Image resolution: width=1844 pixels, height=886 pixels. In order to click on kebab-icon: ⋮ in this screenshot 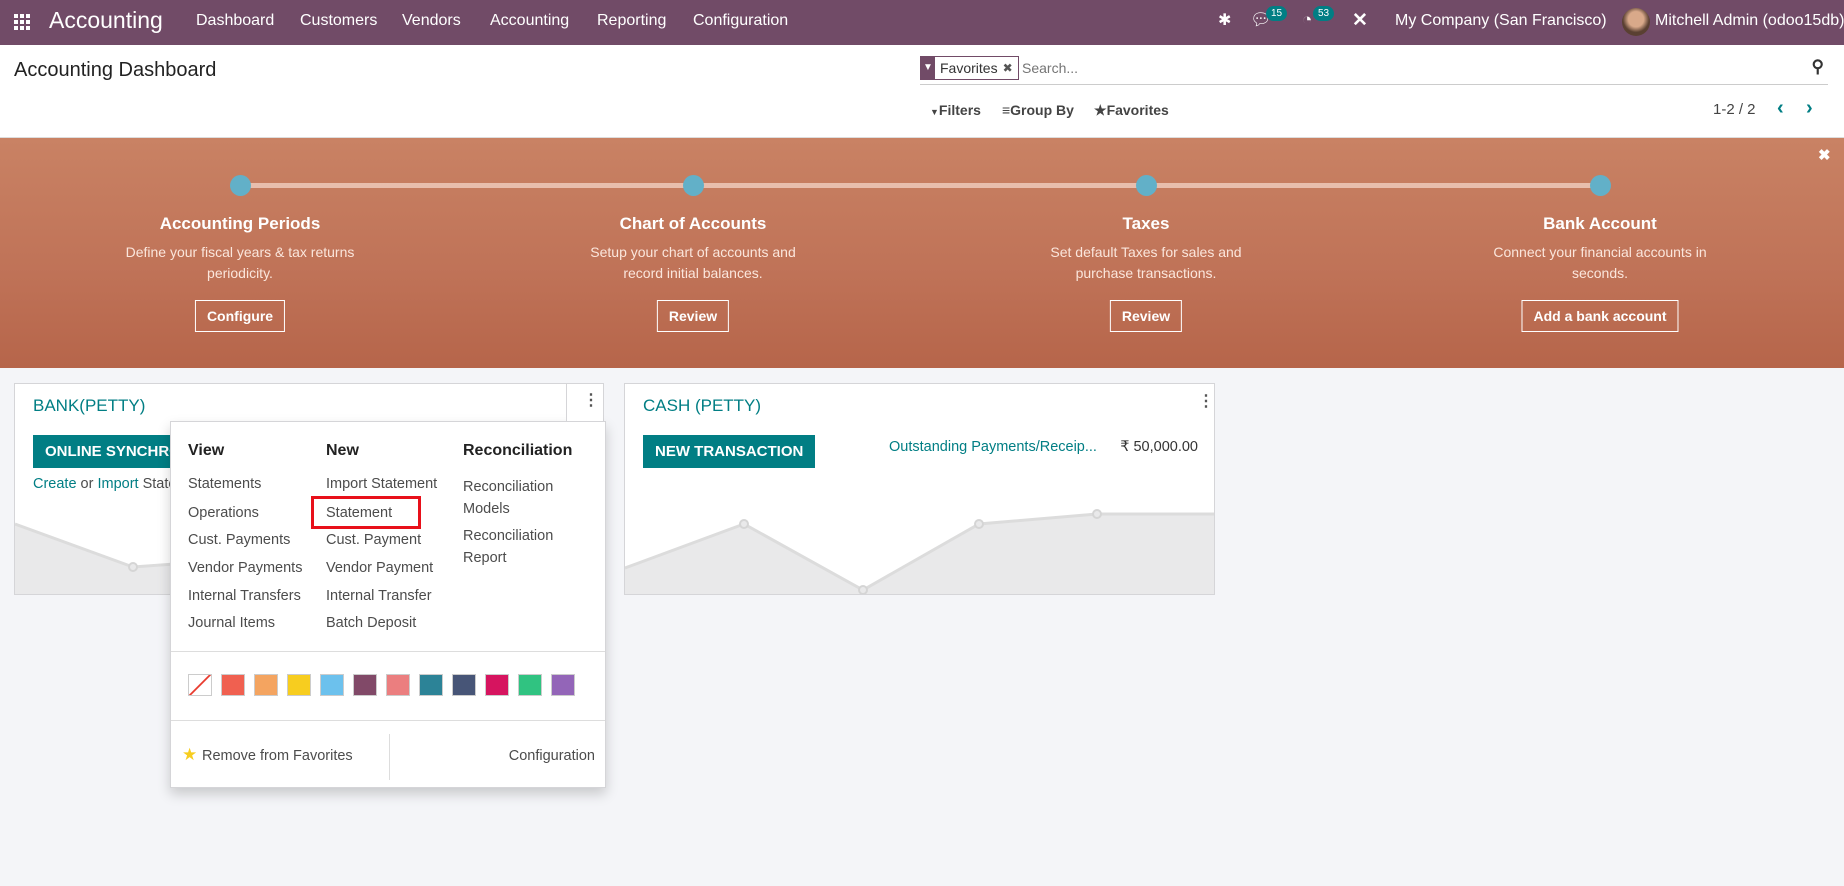, I will do `click(591, 400)`.